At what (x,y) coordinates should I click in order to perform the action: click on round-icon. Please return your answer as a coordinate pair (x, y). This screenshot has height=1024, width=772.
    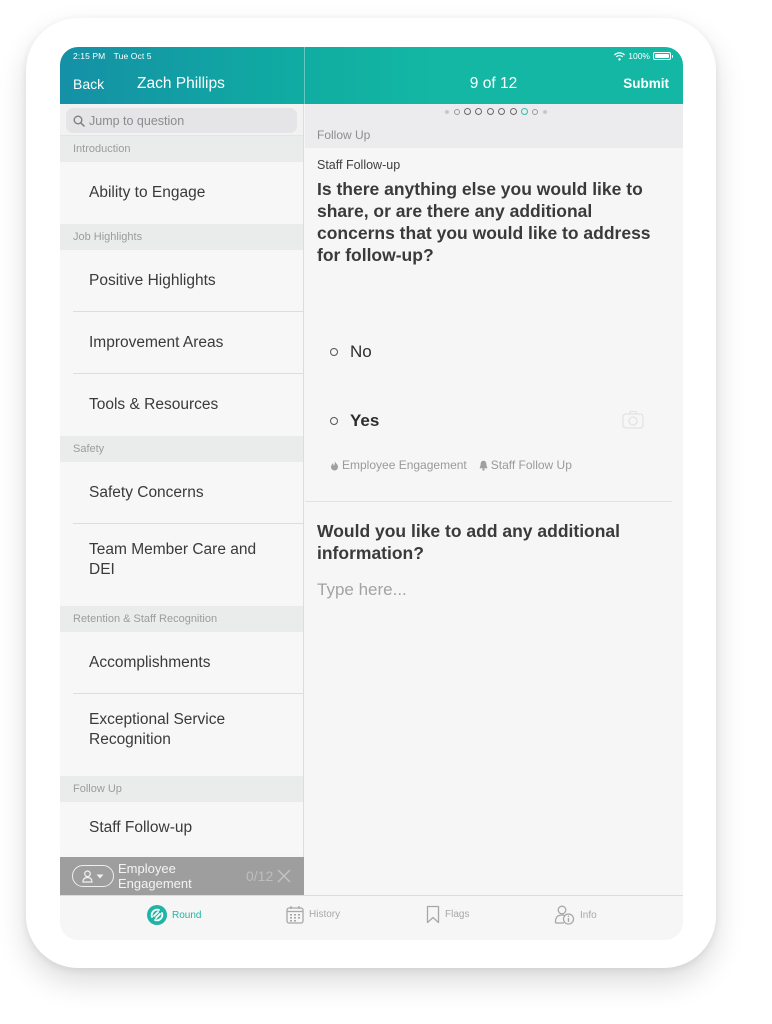
    Looking at the image, I should click on (157, 915).